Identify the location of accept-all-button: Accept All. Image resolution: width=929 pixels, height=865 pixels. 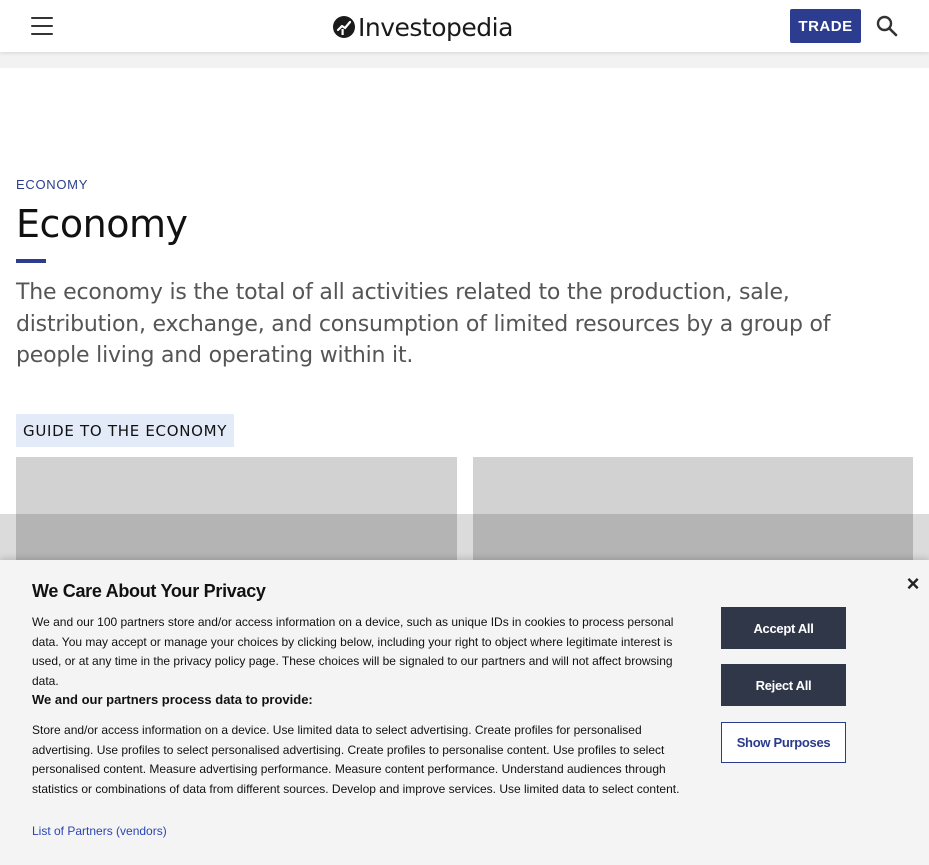
(783, 628).